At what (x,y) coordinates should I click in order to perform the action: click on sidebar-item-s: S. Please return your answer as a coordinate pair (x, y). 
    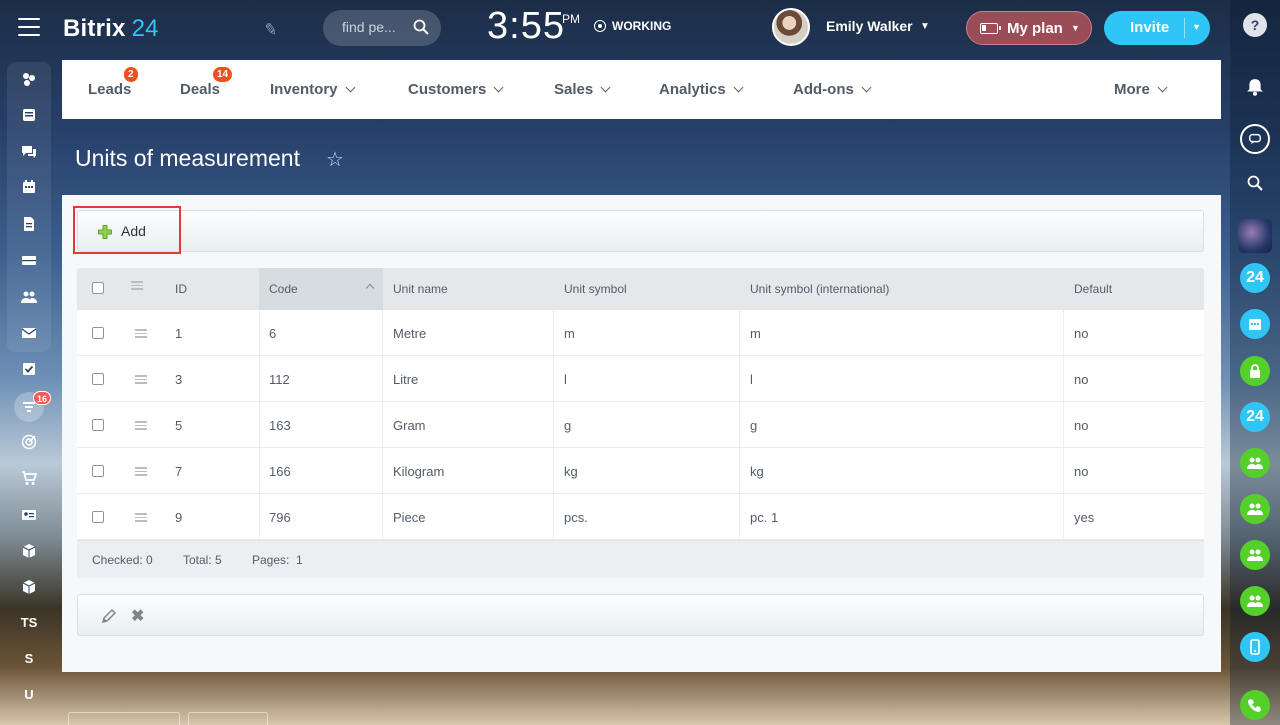
    Looking at the image, I should click on (29, 658).